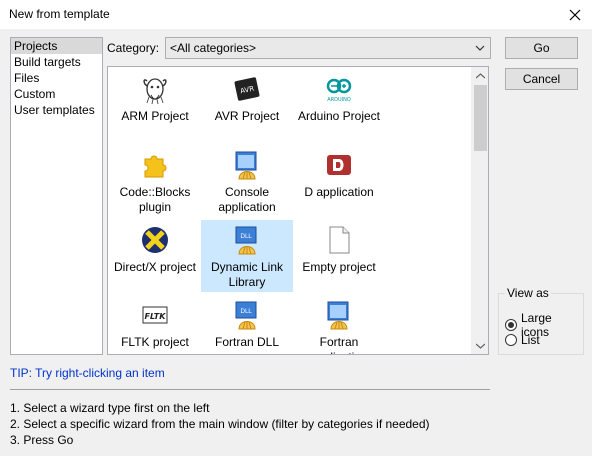 This screenshot has height=456, width=592. Describe the element at coordinates (480, 118) in the screenshot. I see `scroll-thumb` at that location.